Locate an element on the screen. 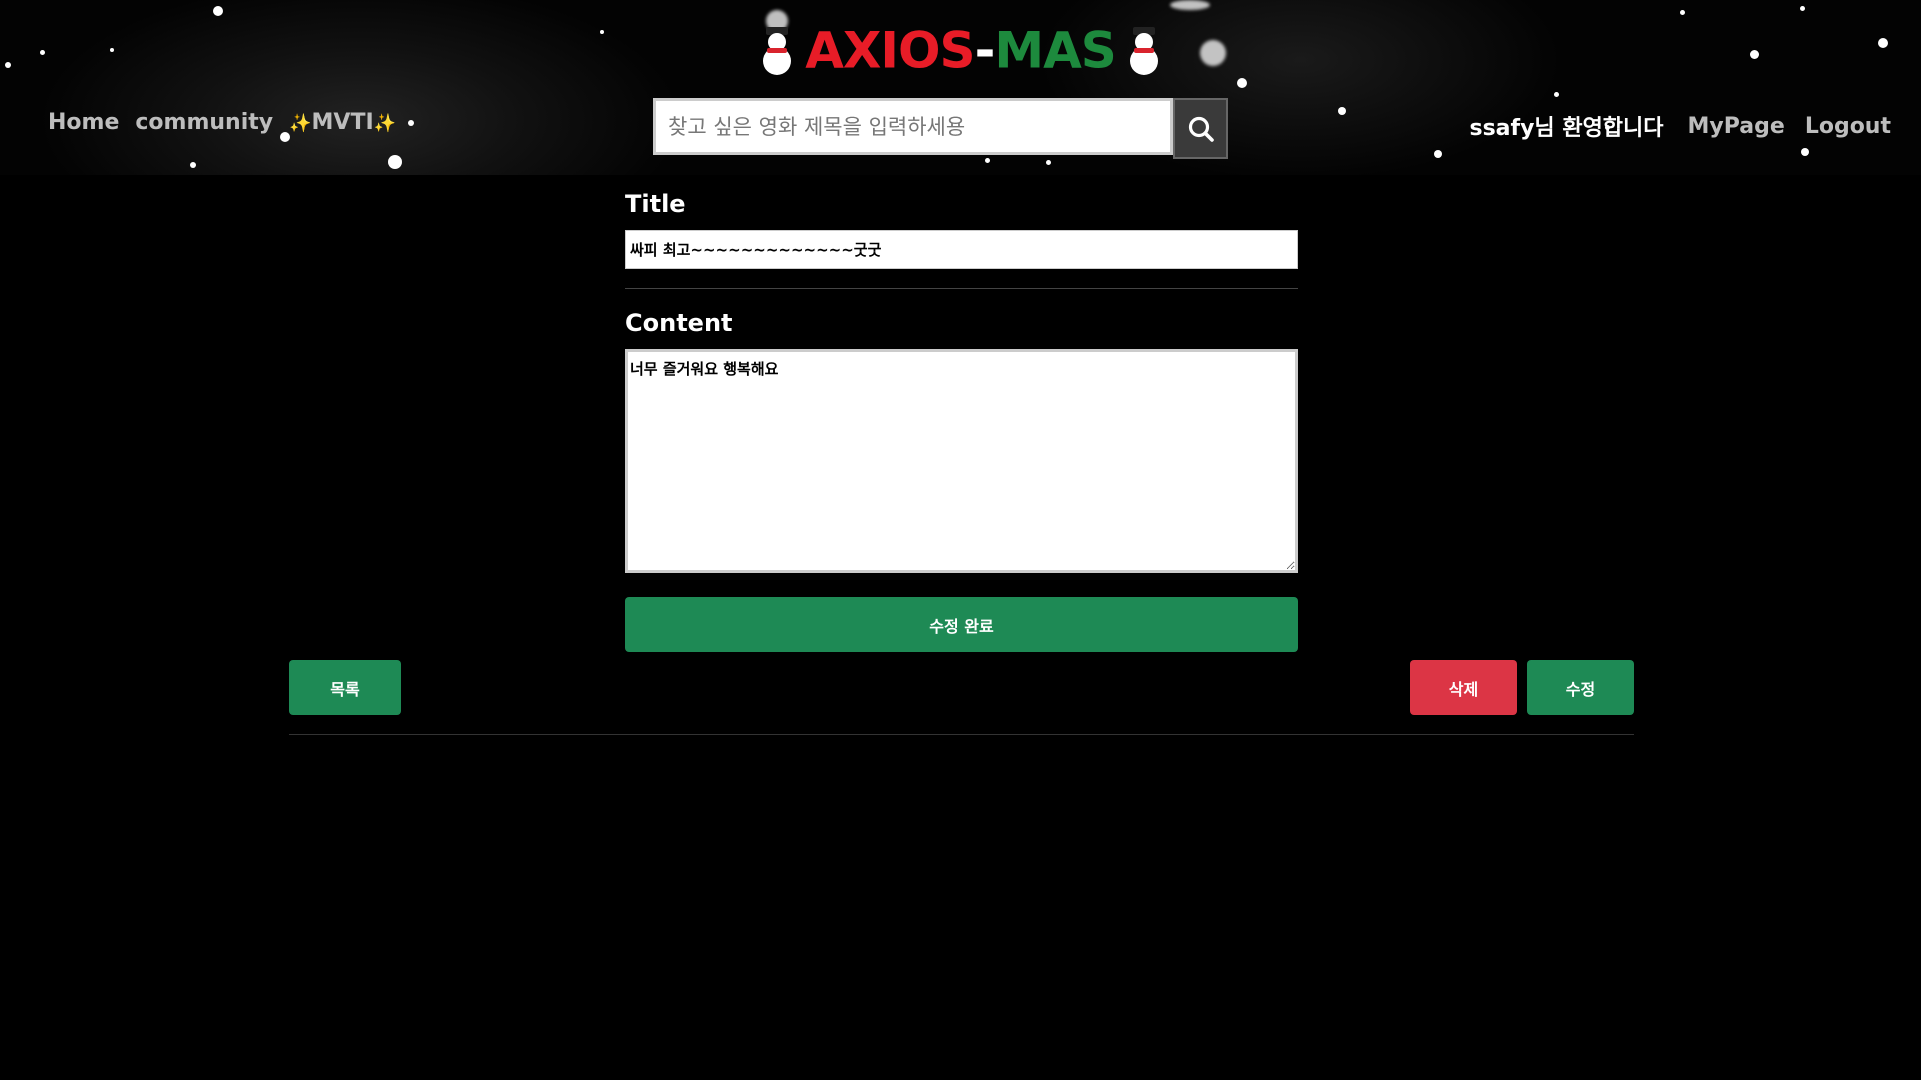 This screenshot has width=1921, height=1080. edit-post-form: Title Content 너무 즐거워요 행복해요 수정 완료 is located at coordinates (961, 421).